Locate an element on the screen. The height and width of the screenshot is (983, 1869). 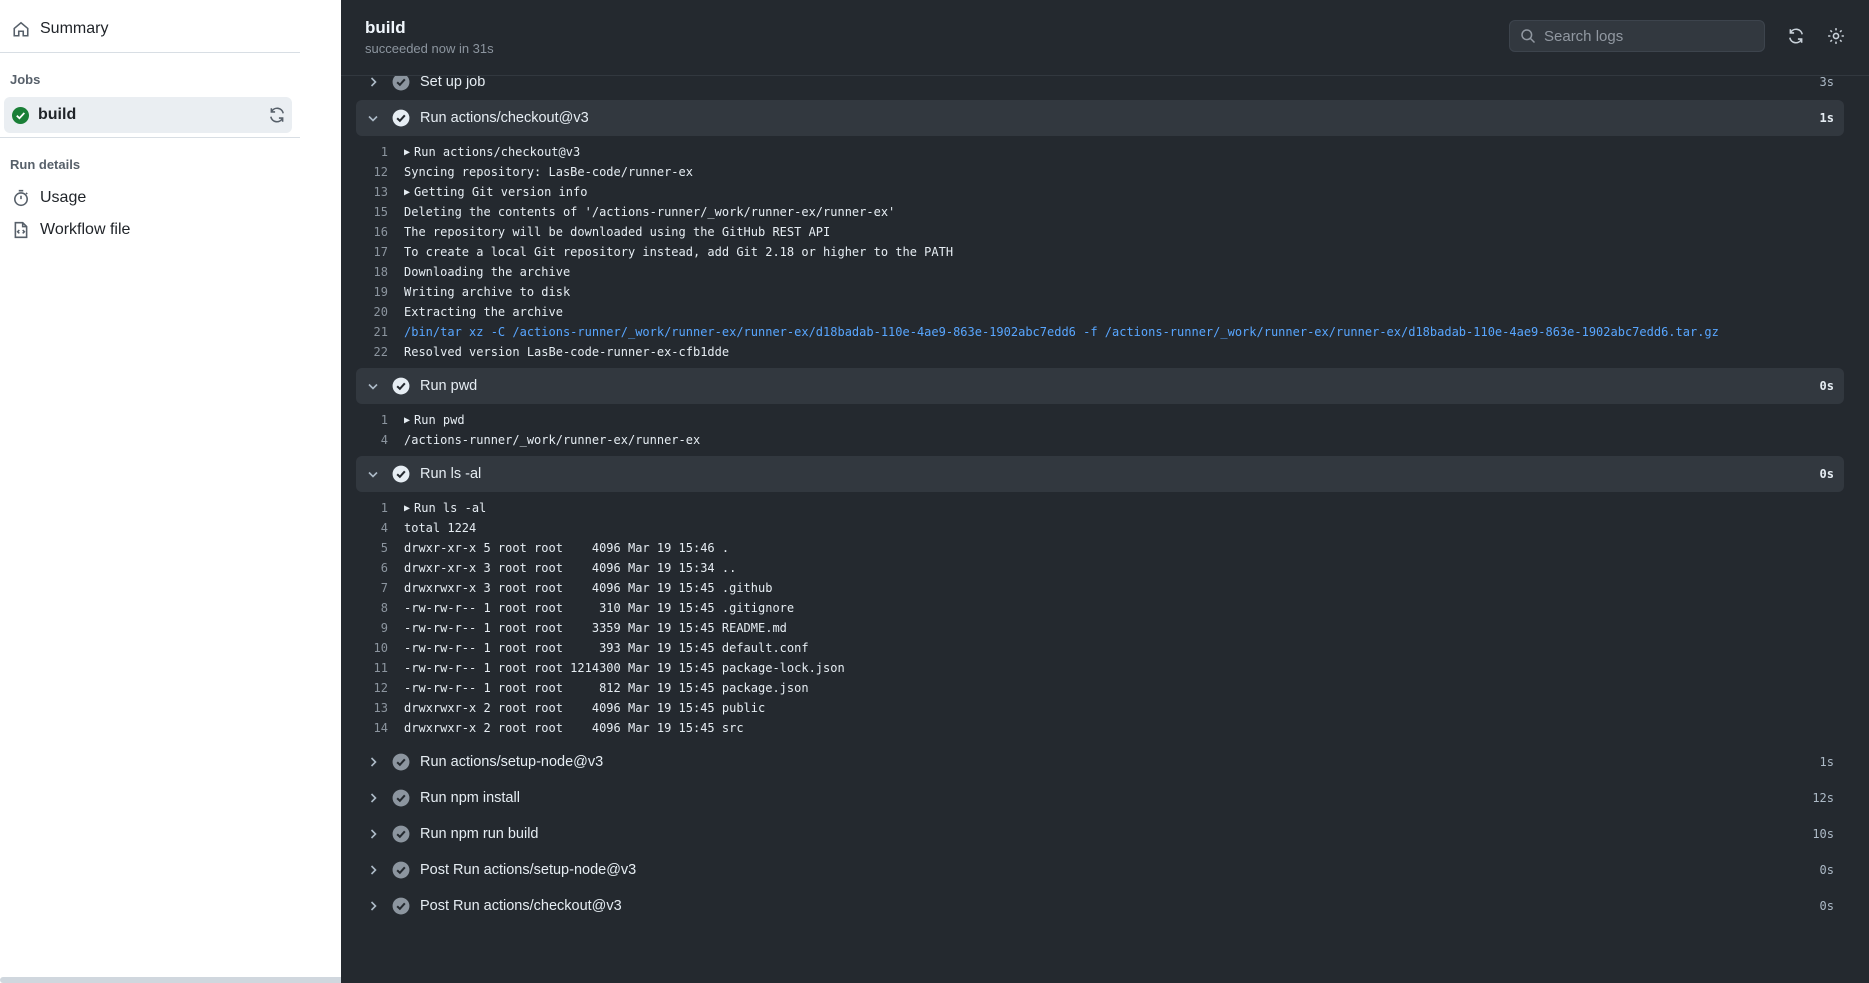
step-header: Run pwd 0s is located at coordinates (1100, 386).